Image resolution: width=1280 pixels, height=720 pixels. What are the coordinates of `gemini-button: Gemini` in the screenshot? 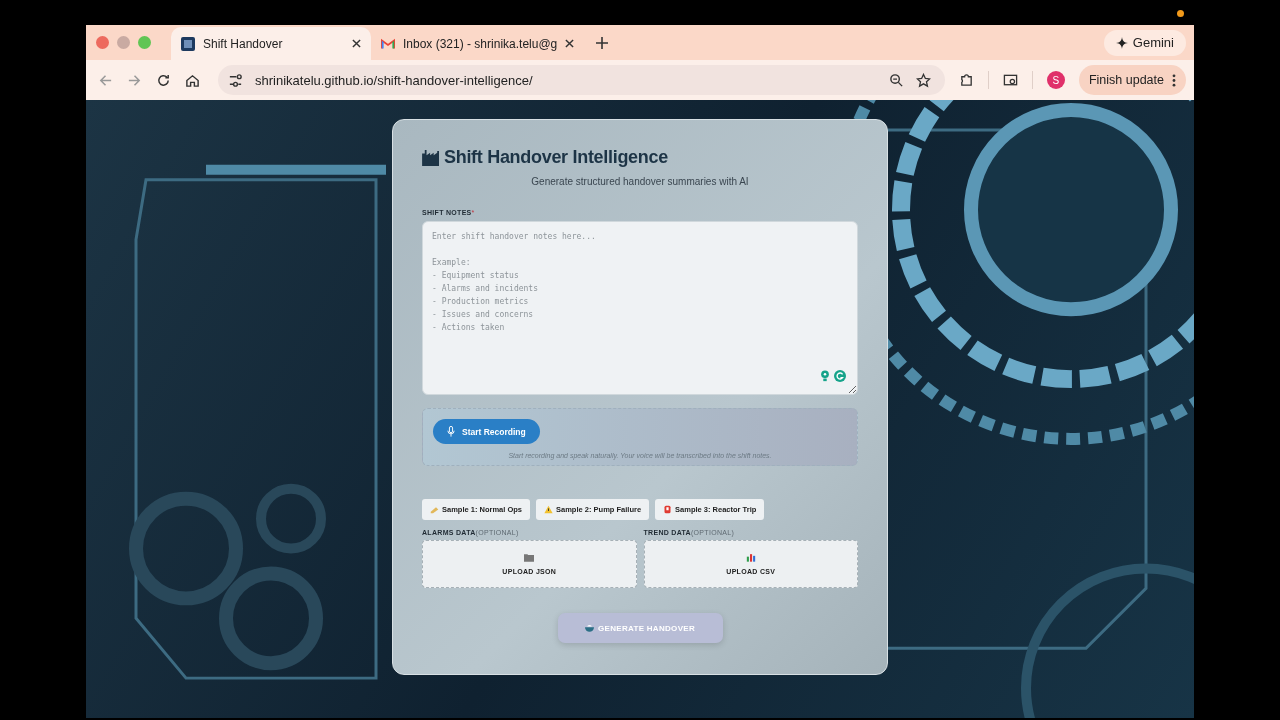 It's located at (1144, 42).